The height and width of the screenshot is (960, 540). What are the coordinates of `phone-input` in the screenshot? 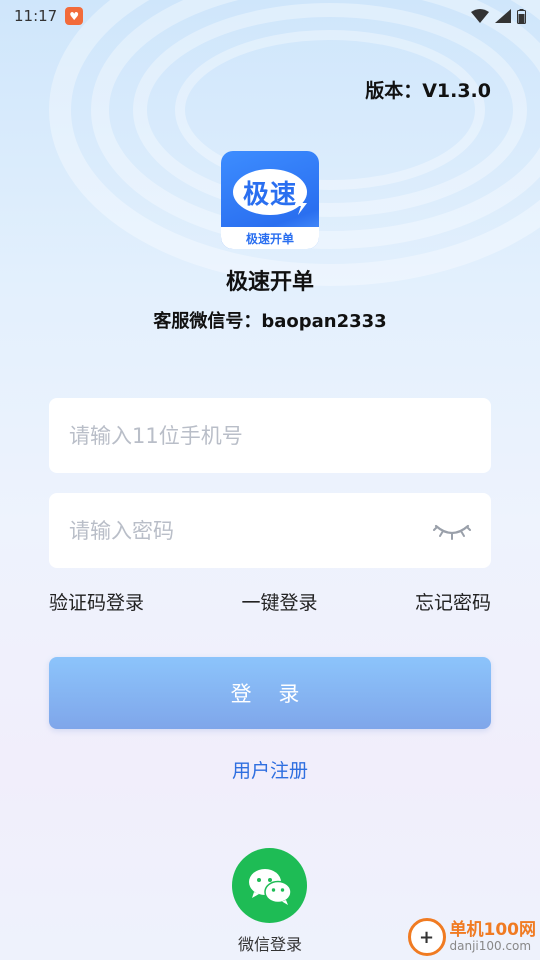 It's located at (270, 435).